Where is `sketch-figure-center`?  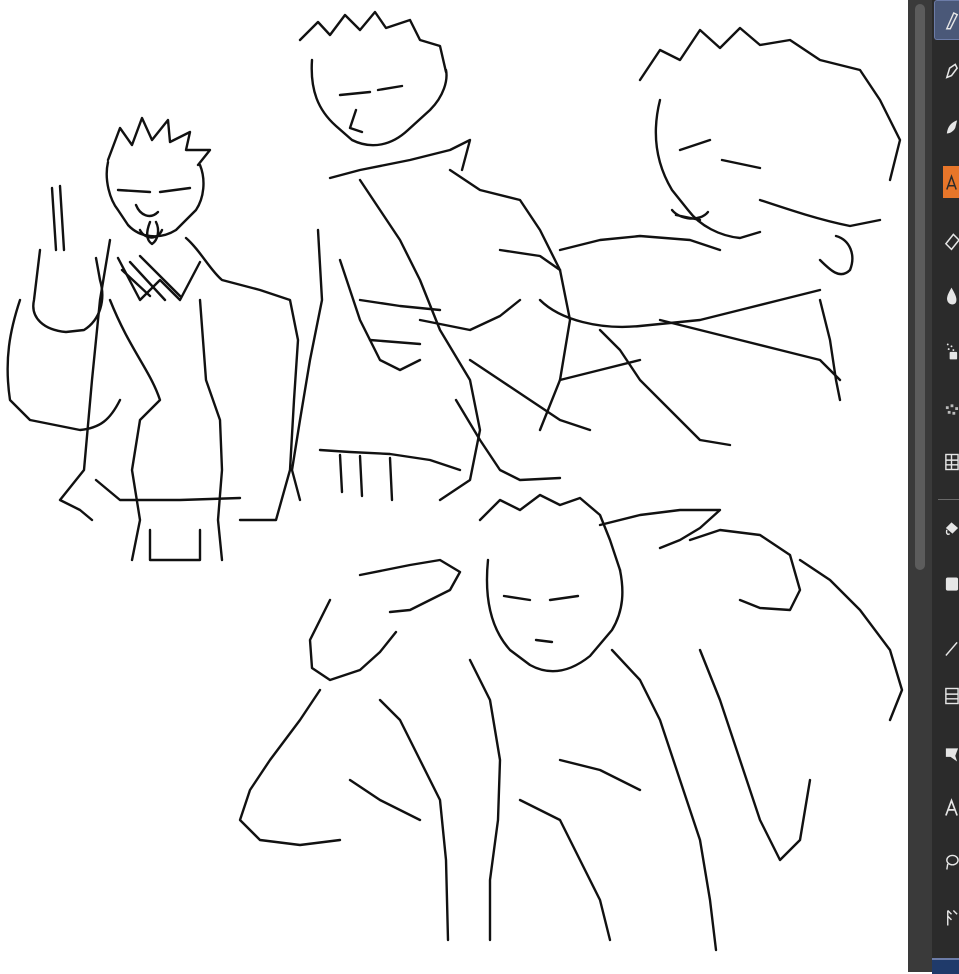
sketch-figure-center is located at coordinates (431, 256).